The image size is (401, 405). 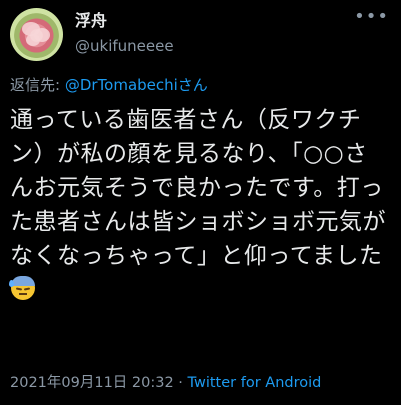 What do you see at coordinates (23, 294) in the screenshot?
I see `emoji-mouth` at bounding box center [23, 294].